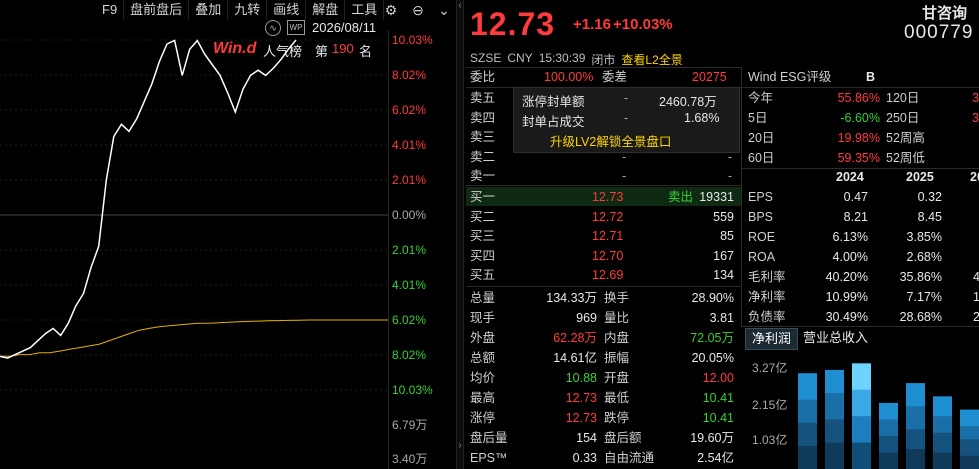  What do you see at coordinates (460, 5) in the screenshot?
I see `collapse-icon: ‹` at bounding box center [460, 5].